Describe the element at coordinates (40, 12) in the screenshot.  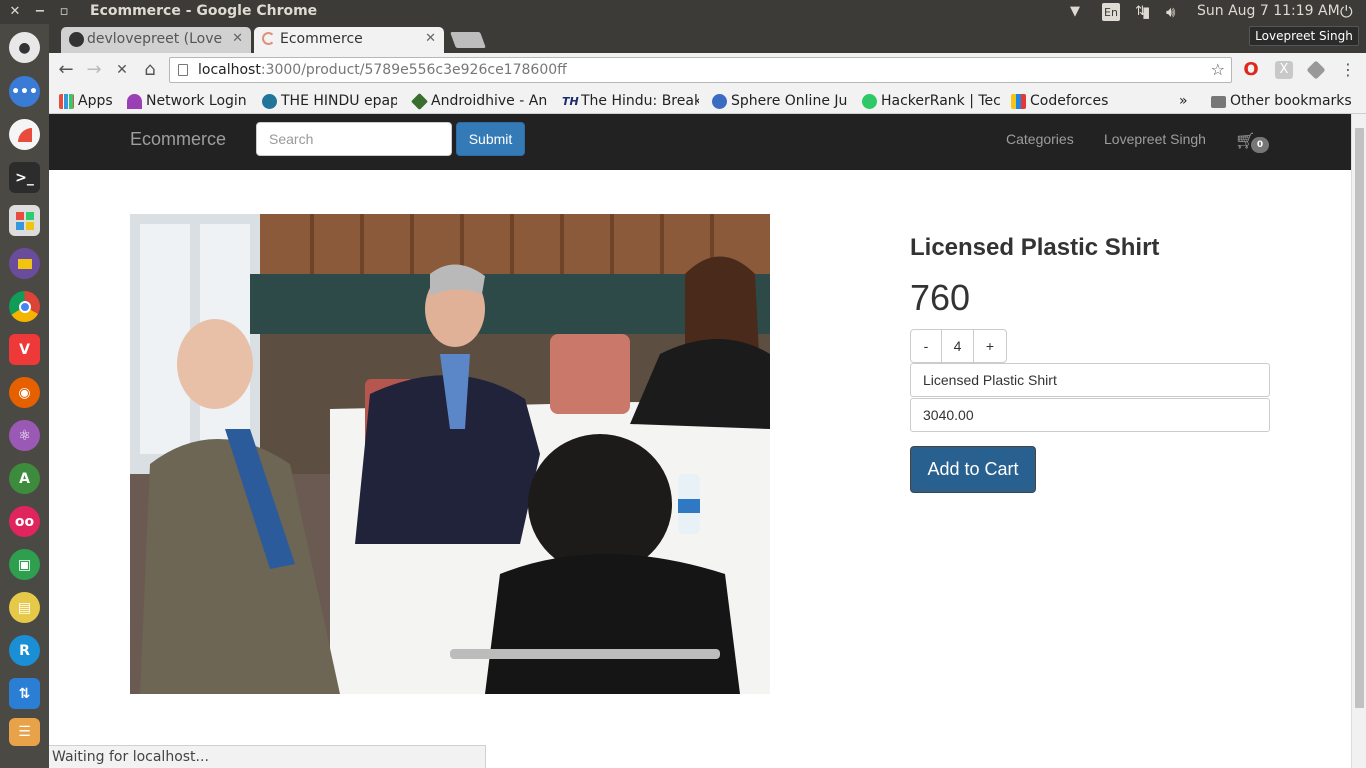
I see `window-minimize-icon: −` at that location.